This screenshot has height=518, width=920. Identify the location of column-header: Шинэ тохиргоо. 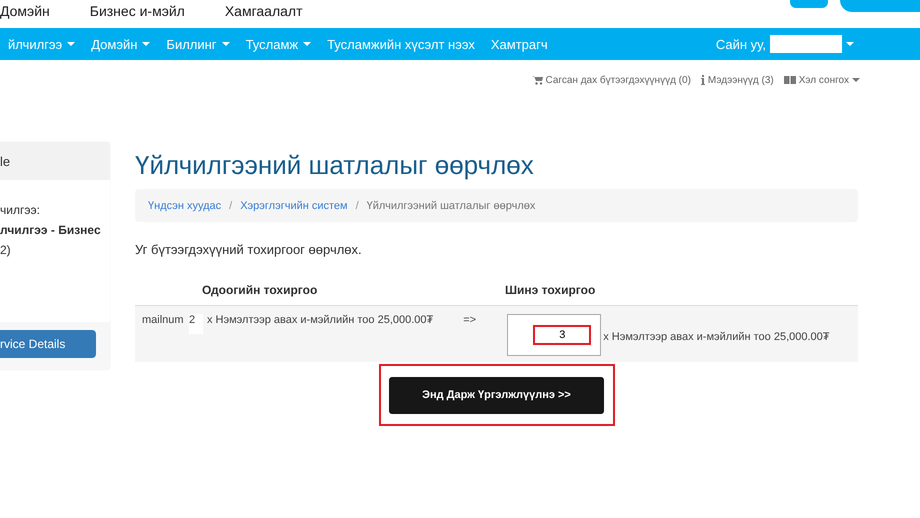
(550, 291).